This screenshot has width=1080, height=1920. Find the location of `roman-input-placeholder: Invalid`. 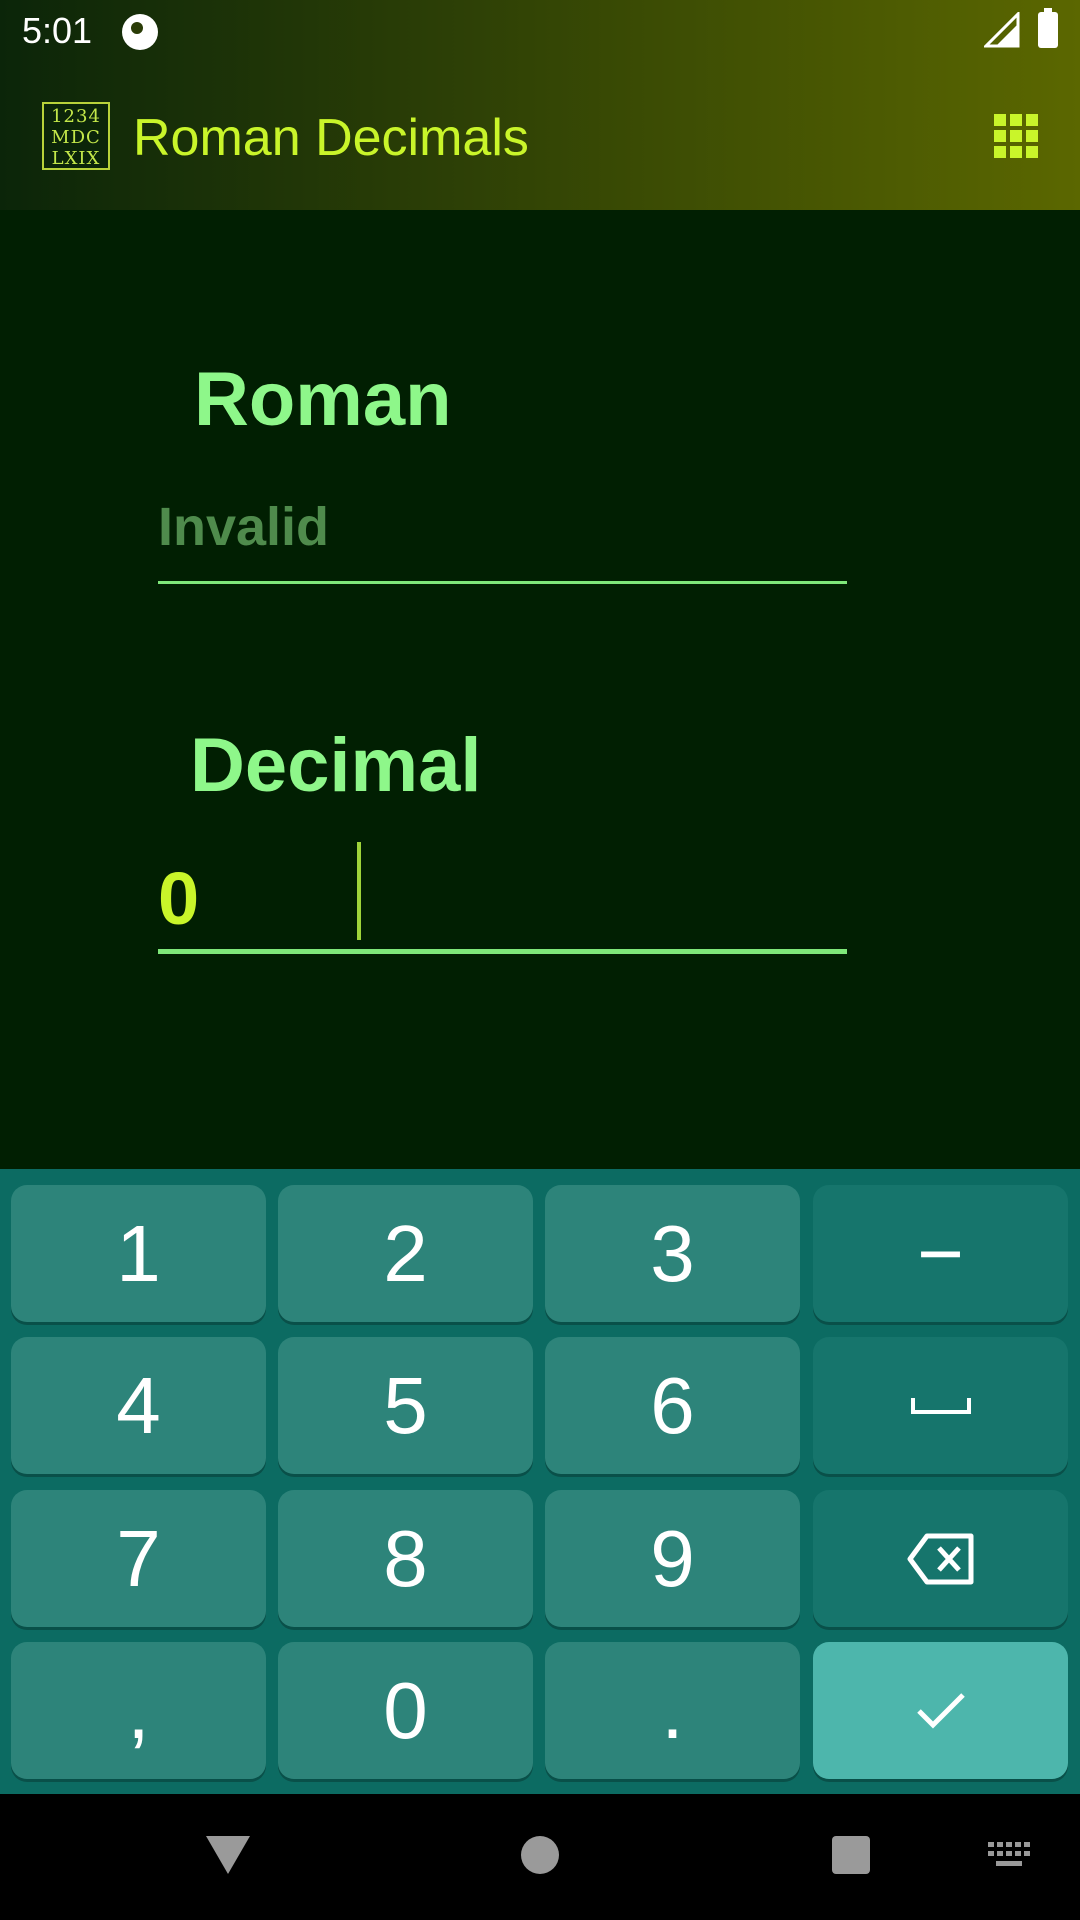

roman-input-placeholder: Invalid is located at coordinates (244, 527).